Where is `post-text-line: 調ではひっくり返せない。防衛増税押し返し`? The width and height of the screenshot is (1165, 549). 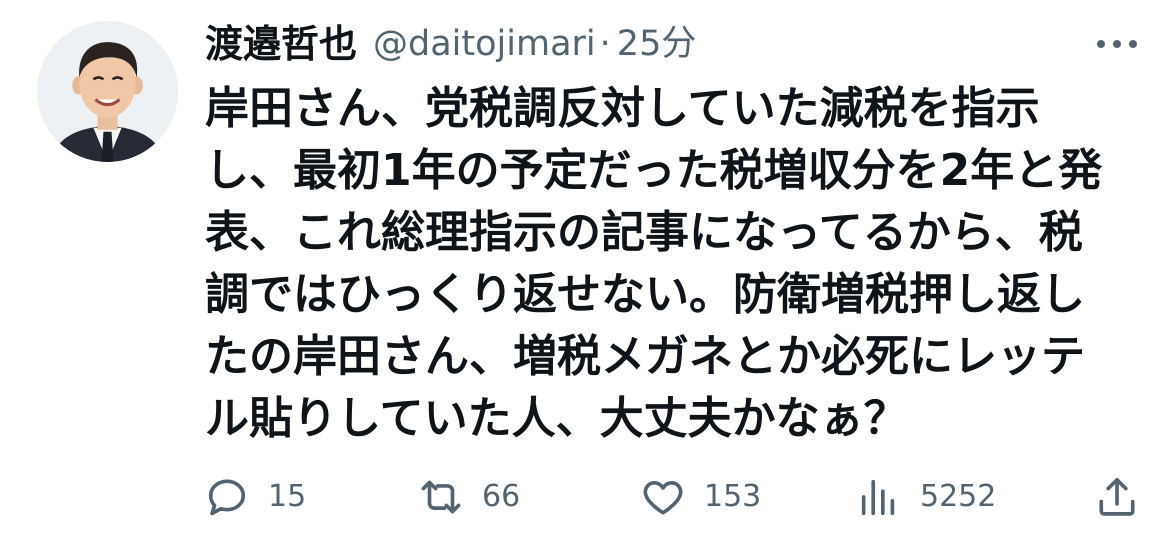 post-text-line: 調ではひっくり返せない。防衛増税押し返し is located at coordinates (645, 294).